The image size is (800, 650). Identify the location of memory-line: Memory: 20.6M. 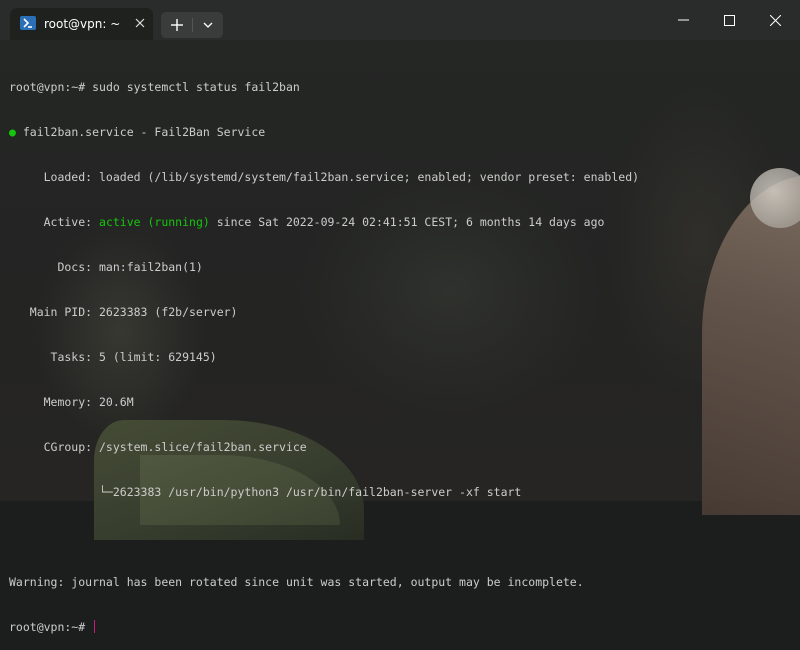
(71, 402).